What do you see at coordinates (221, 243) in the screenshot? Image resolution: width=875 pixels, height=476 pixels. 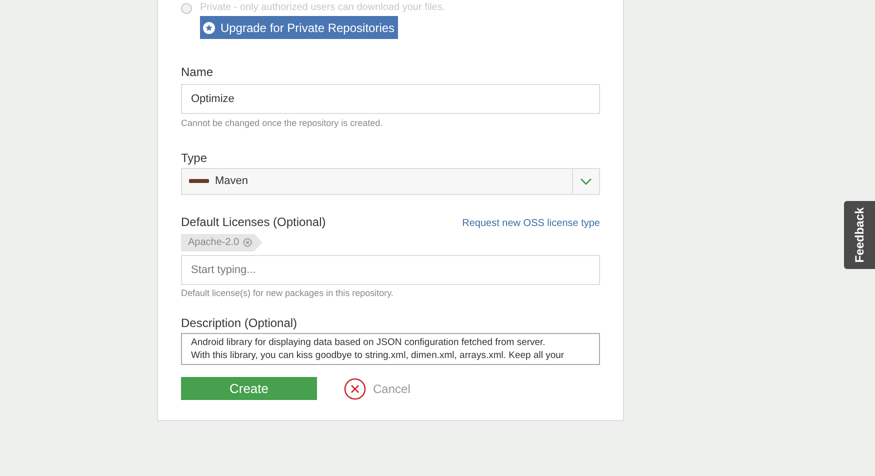 I see `license-tag: Apache-2.0` at bounding box center [221, 243].